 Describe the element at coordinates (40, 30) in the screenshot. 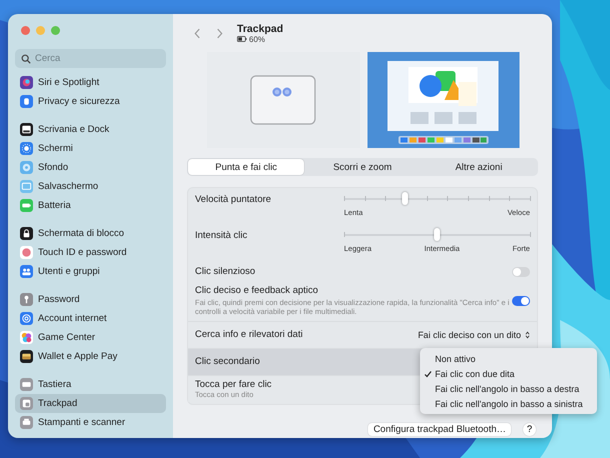

I see `minimize-button` at that location.